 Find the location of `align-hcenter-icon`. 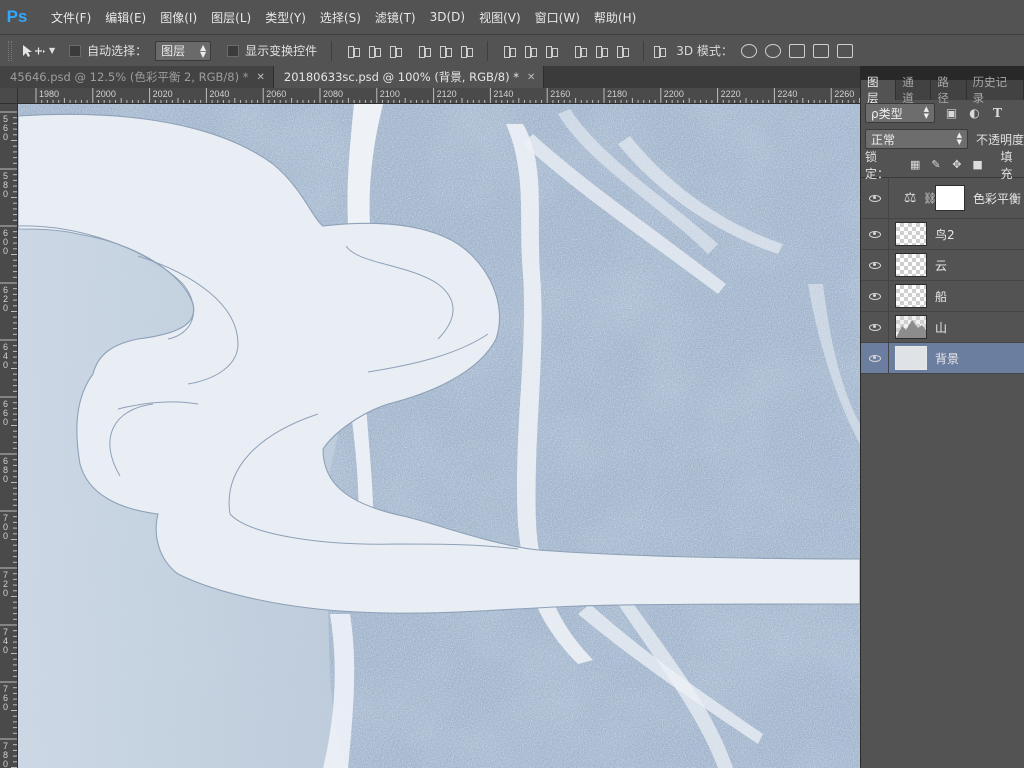

align-hcenter-icon is located at coordinates (445, 51).